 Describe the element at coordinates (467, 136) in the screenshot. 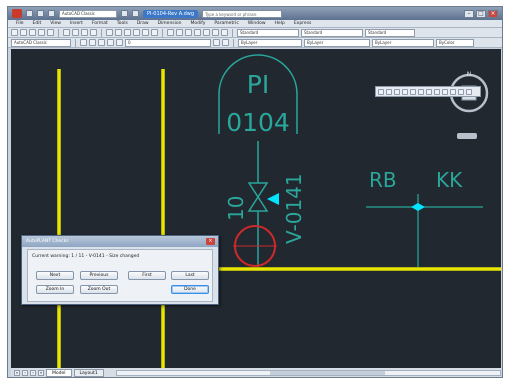

I see `wcs-menu` at that location.